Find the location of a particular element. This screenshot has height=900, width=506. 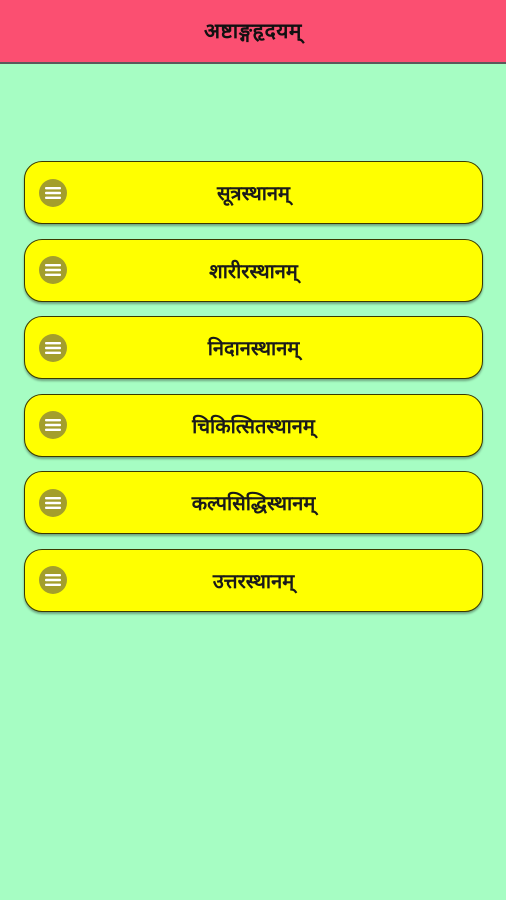

menu-item-label: उत्तरस्थानम् is located at coordinates (253, 580).